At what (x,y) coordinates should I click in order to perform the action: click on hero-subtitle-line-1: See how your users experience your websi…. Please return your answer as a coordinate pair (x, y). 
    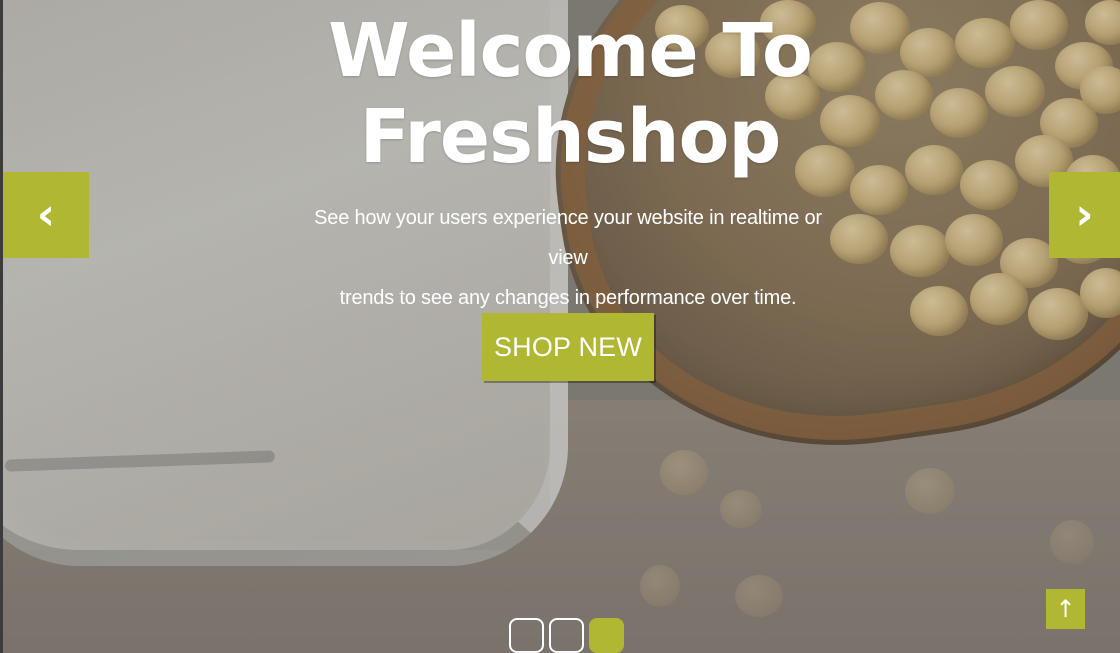
    Looking at the image, I should click on (568, 238).